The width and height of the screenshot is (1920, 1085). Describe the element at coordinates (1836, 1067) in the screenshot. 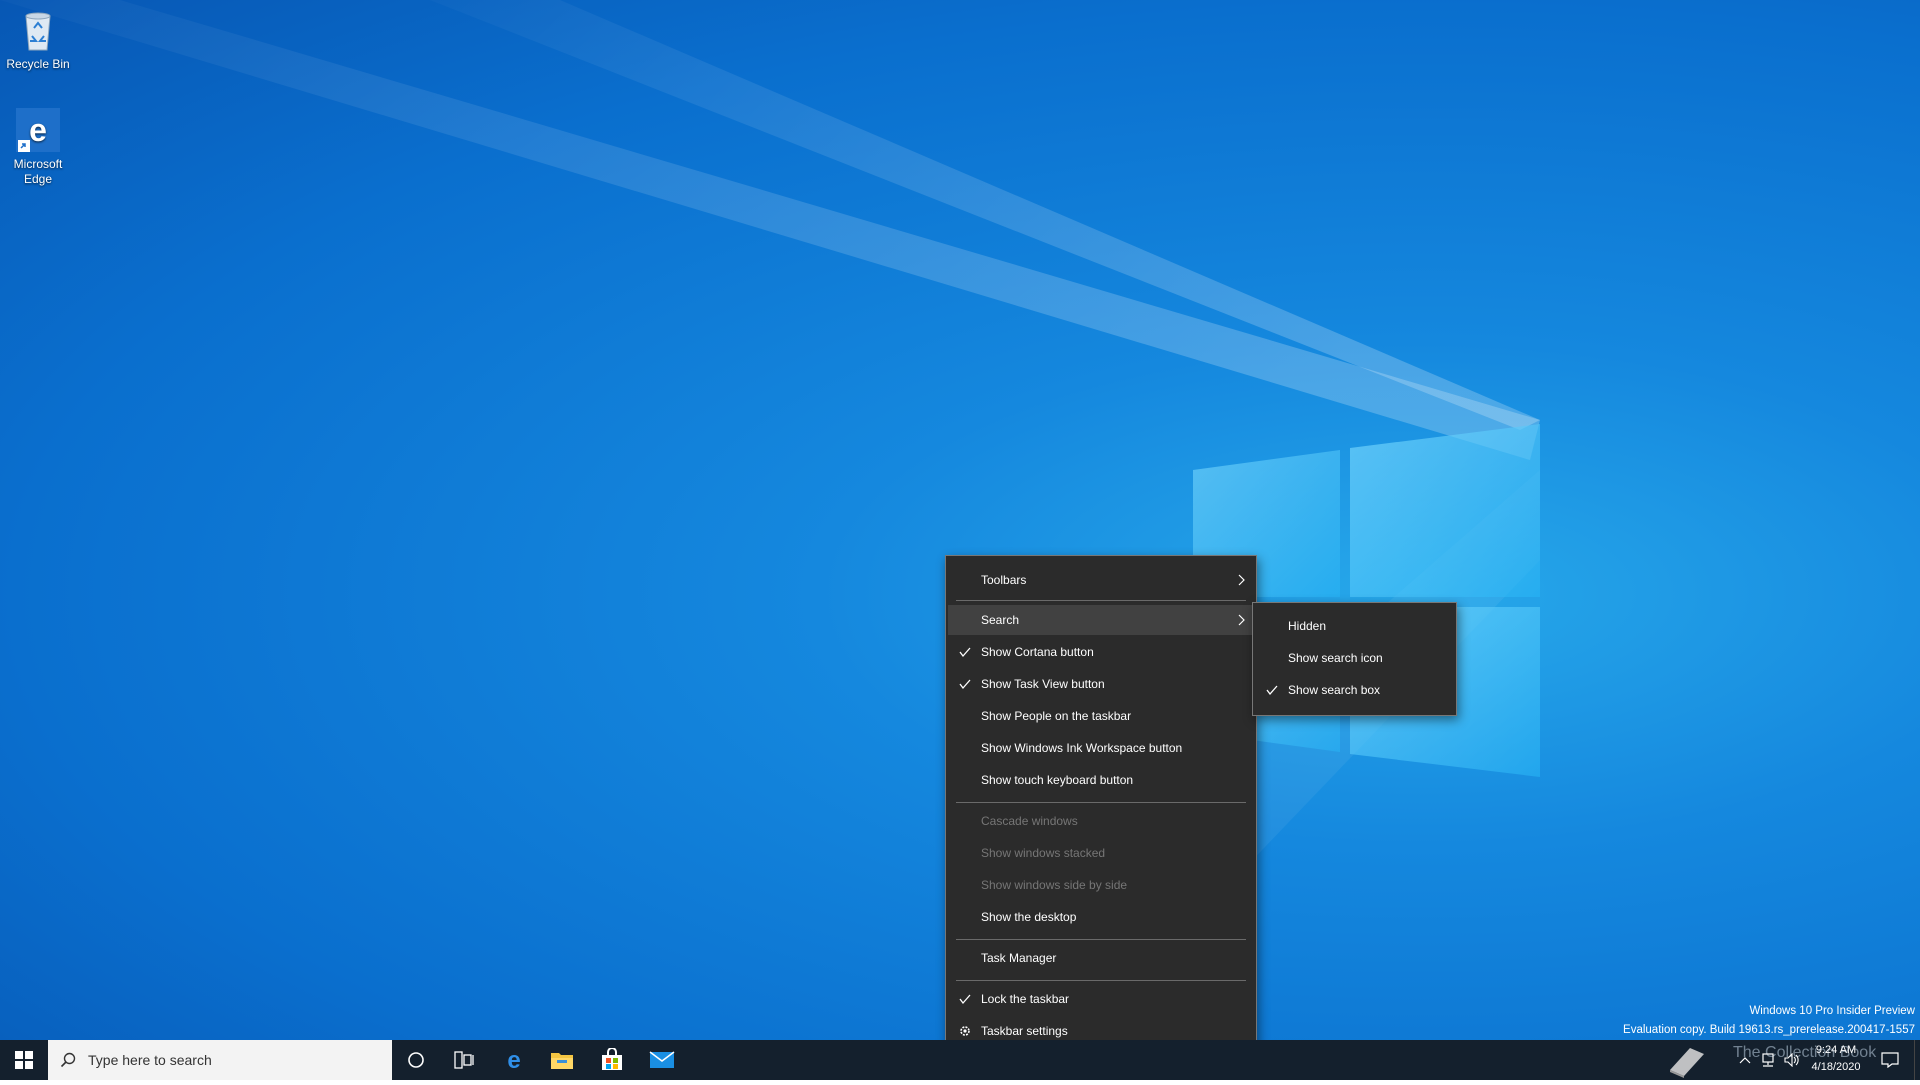

I see `clock-date: 4/18/2020` at that location.